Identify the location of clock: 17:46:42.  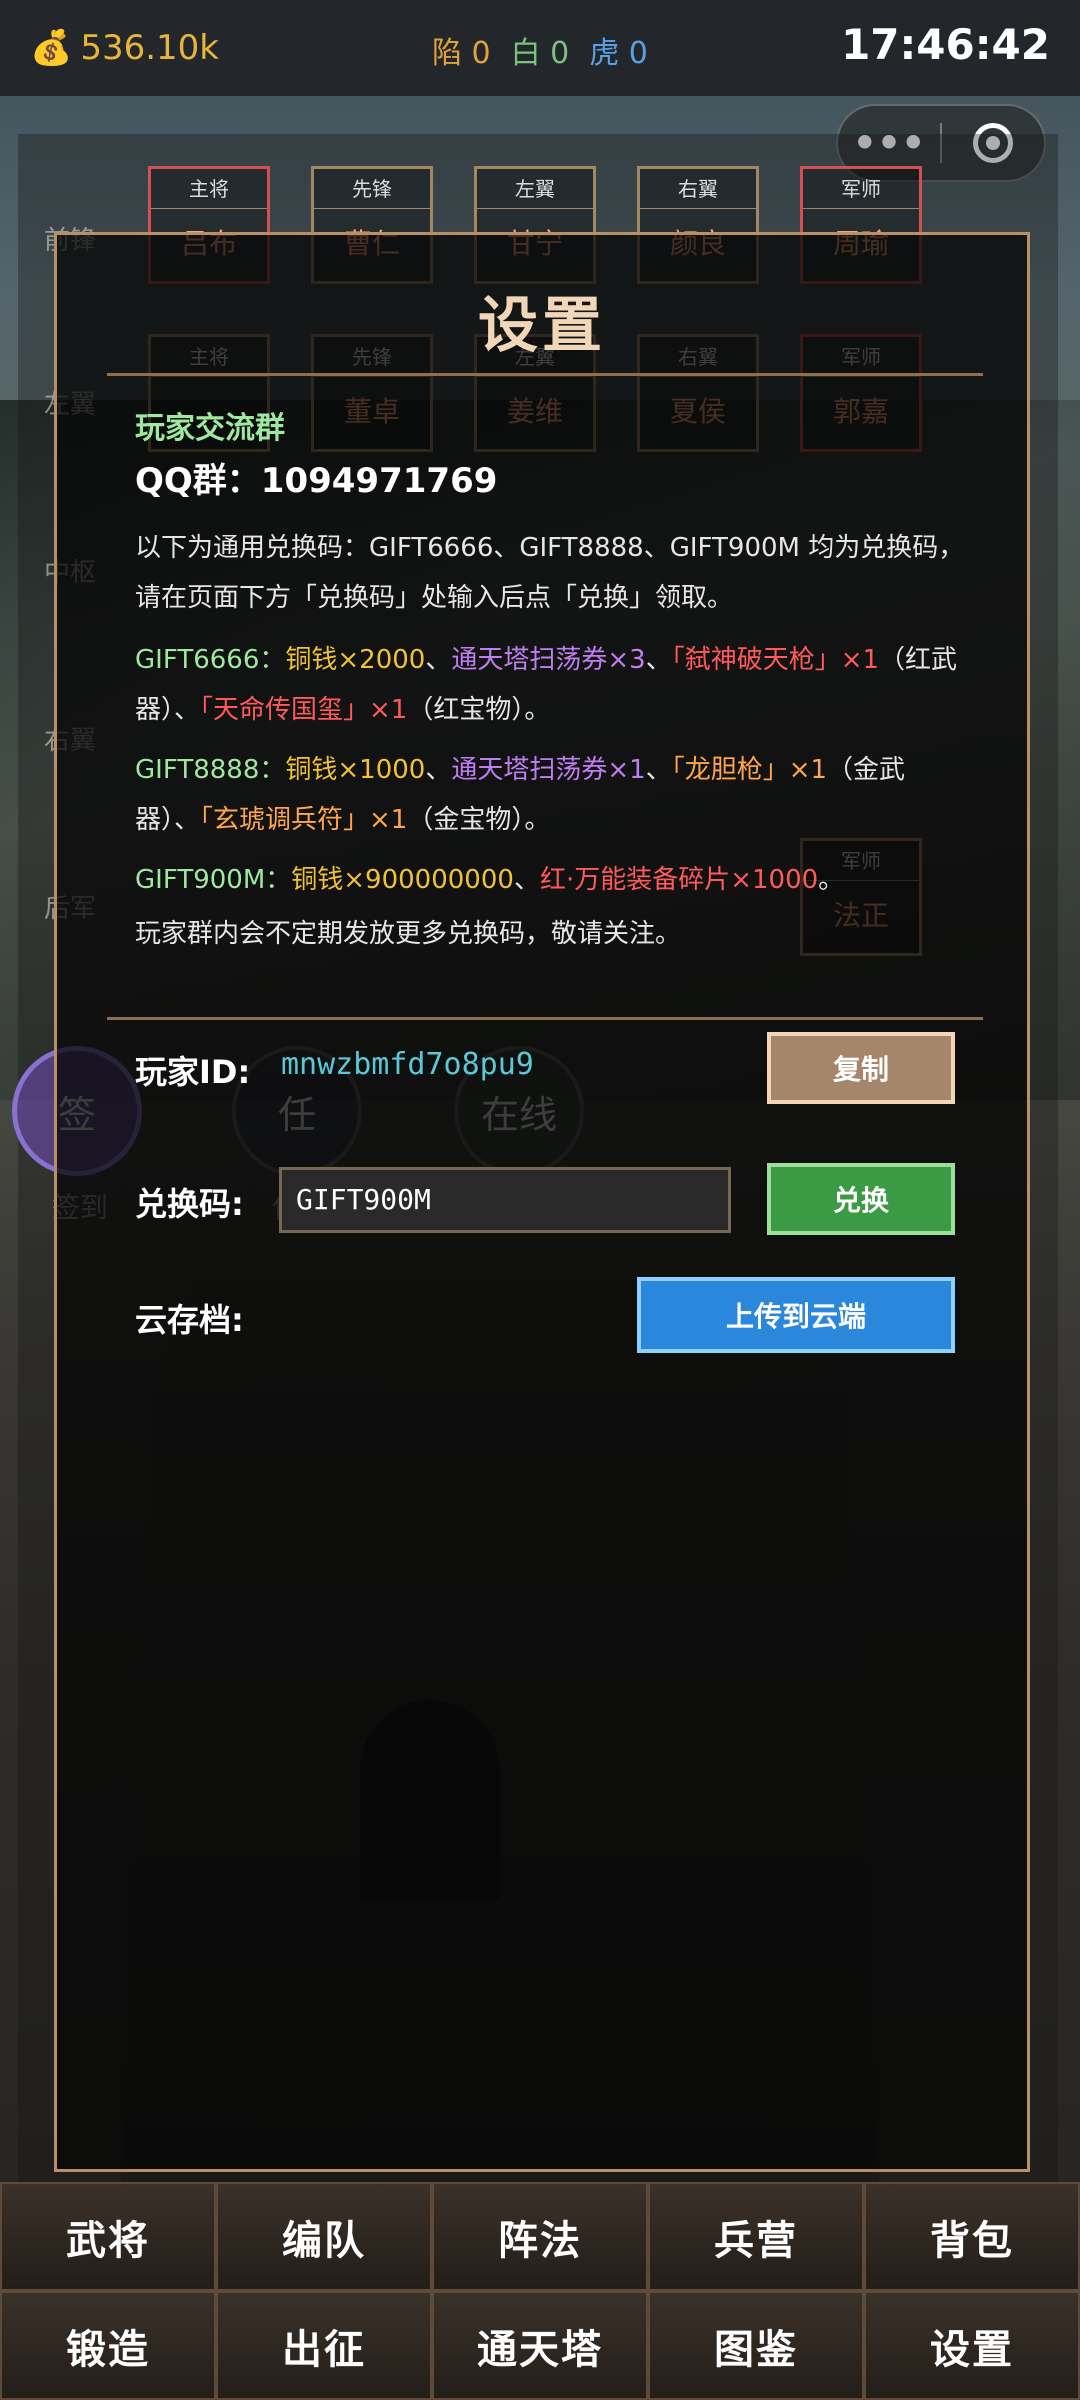
(945, 44).